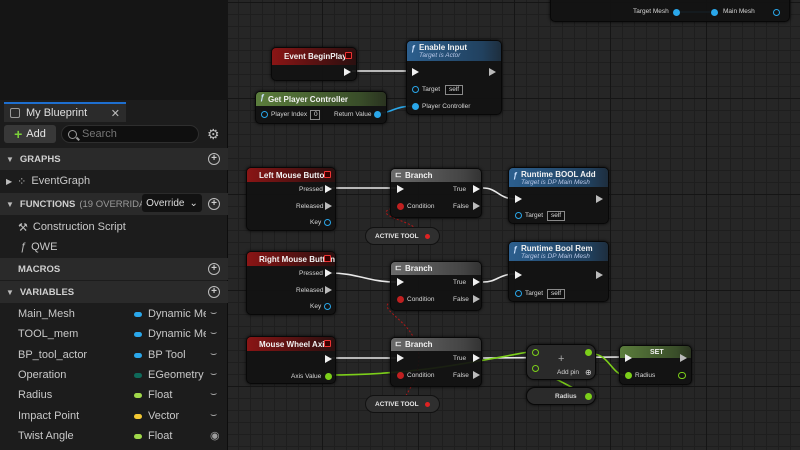 The width and height of the screenshot is (800, 450). I want to click on gear-icon: ⚙, so click(213, 134).